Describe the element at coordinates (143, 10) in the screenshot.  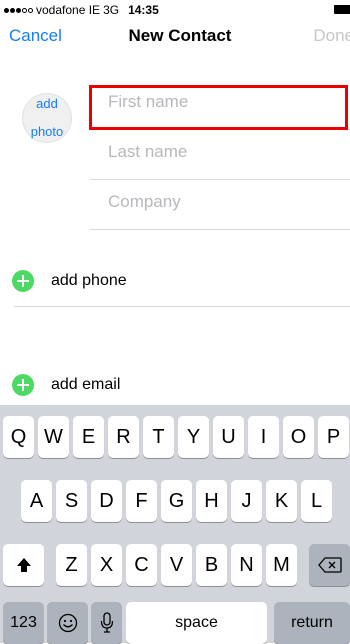
I see `status-time: 14:35` at that location.